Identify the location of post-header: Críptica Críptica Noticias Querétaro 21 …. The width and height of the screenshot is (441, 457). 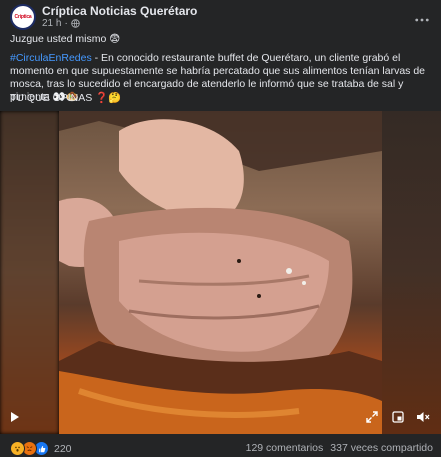
(220, 17).